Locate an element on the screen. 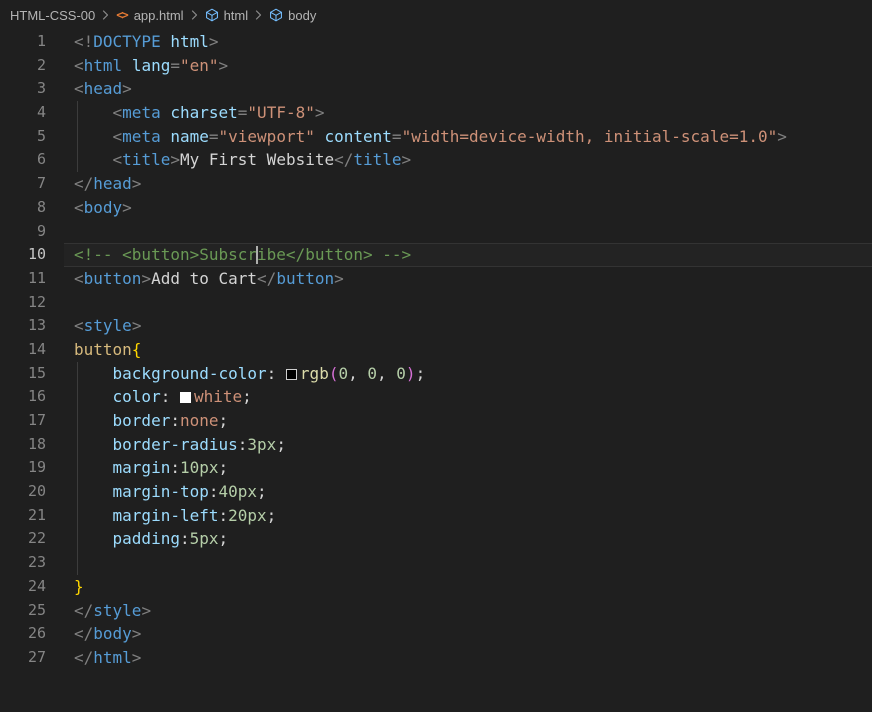 This screenshot has height=712, width=872. code-token: <!-- <button>Subscr is located at coordinates (166, 255).